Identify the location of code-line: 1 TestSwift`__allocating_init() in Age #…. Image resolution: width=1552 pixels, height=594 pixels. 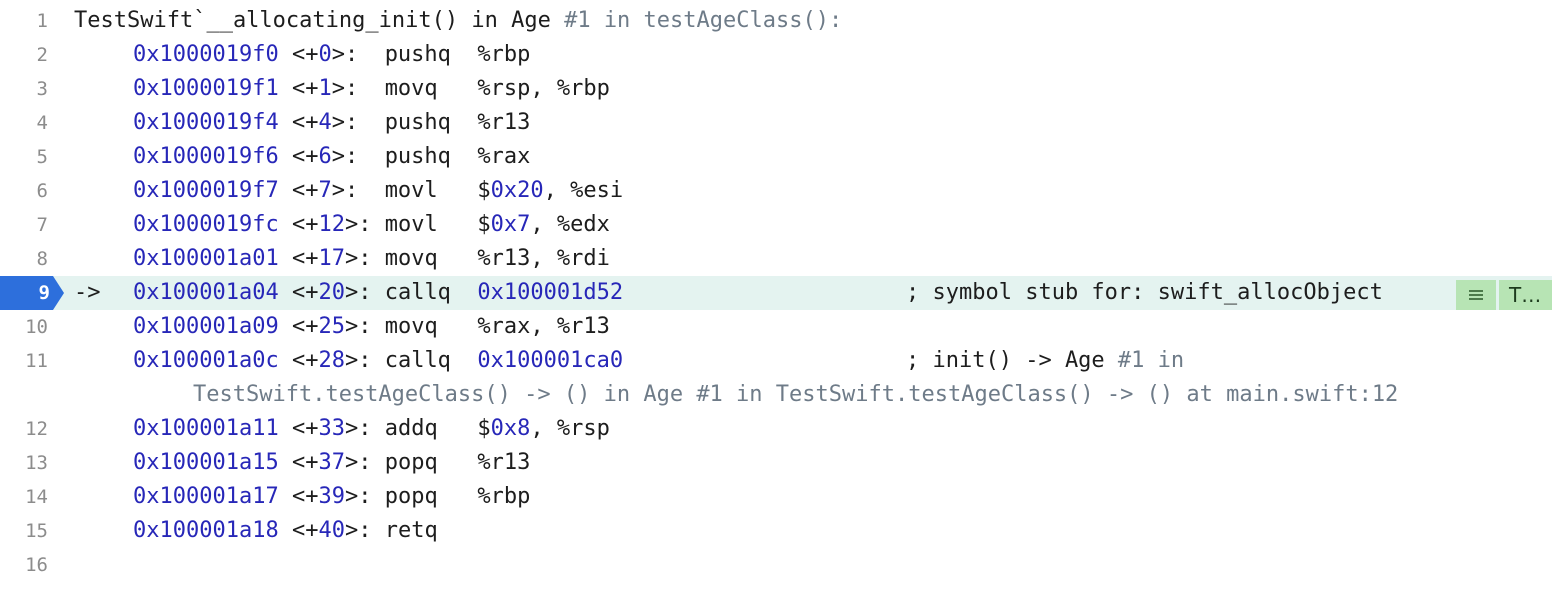
(776, 21).